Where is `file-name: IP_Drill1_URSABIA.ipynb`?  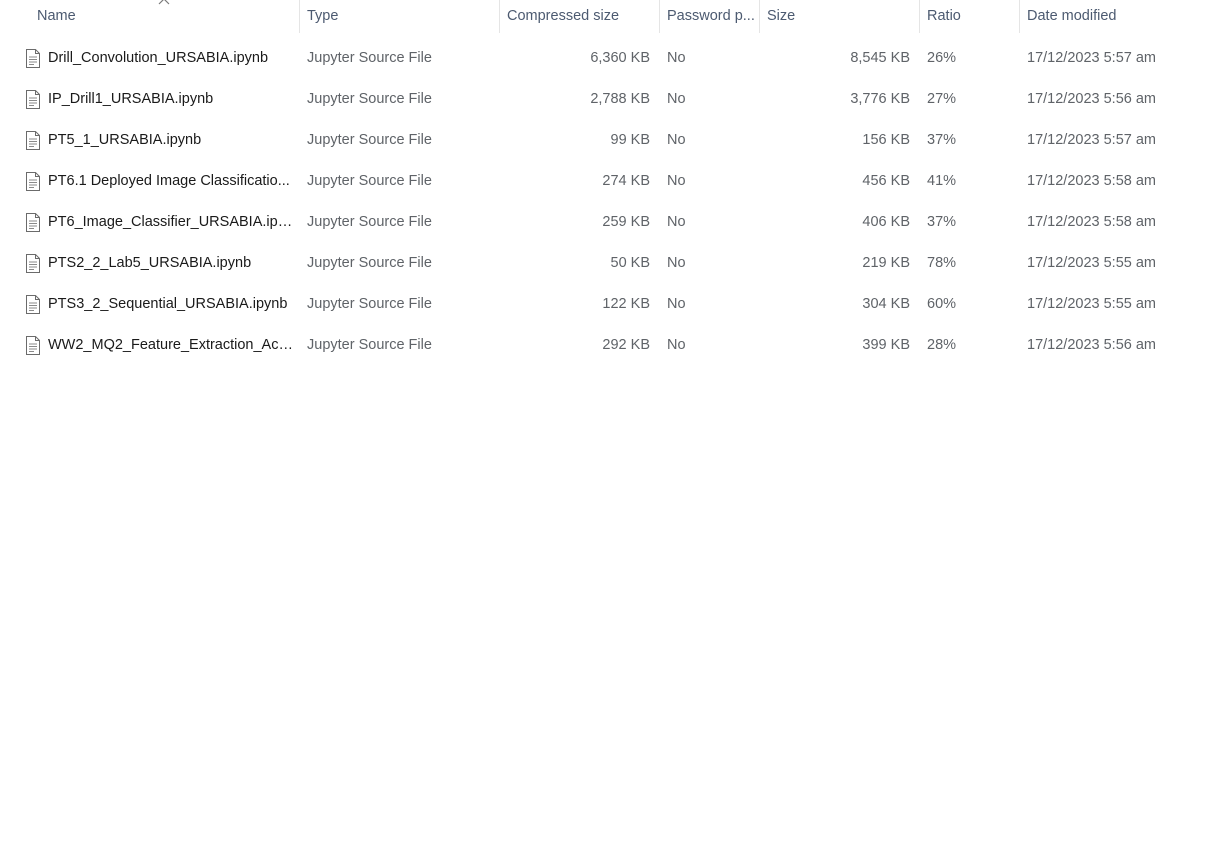 file-name: IP_Drill1_URSABIA.ipynb is located at coordinates (171, 99).